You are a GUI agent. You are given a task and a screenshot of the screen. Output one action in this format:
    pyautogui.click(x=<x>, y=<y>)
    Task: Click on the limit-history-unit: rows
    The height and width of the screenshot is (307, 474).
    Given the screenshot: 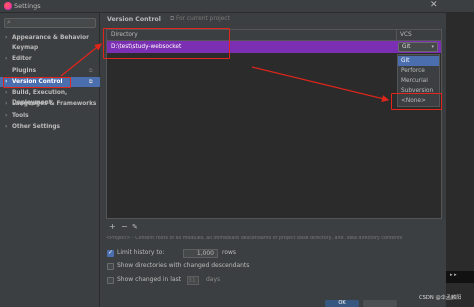 What is the action you would take?
    pyautogui.click(x=229, y=252)
    